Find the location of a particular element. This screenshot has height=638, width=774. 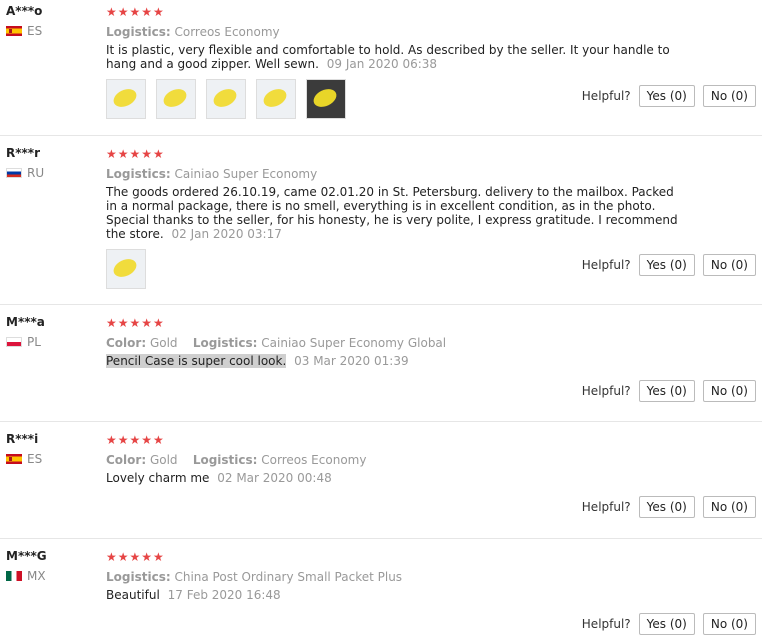

review-meta: Color: Gold Logistics: Correos Economy is located at coordinates (393, 460).